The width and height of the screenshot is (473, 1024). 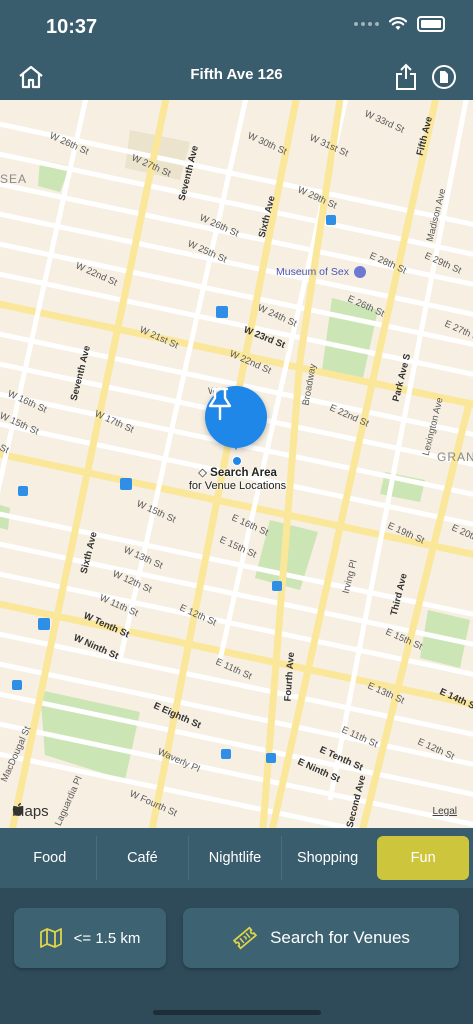 I want to click on status-icons, so click(x=399, y=24).